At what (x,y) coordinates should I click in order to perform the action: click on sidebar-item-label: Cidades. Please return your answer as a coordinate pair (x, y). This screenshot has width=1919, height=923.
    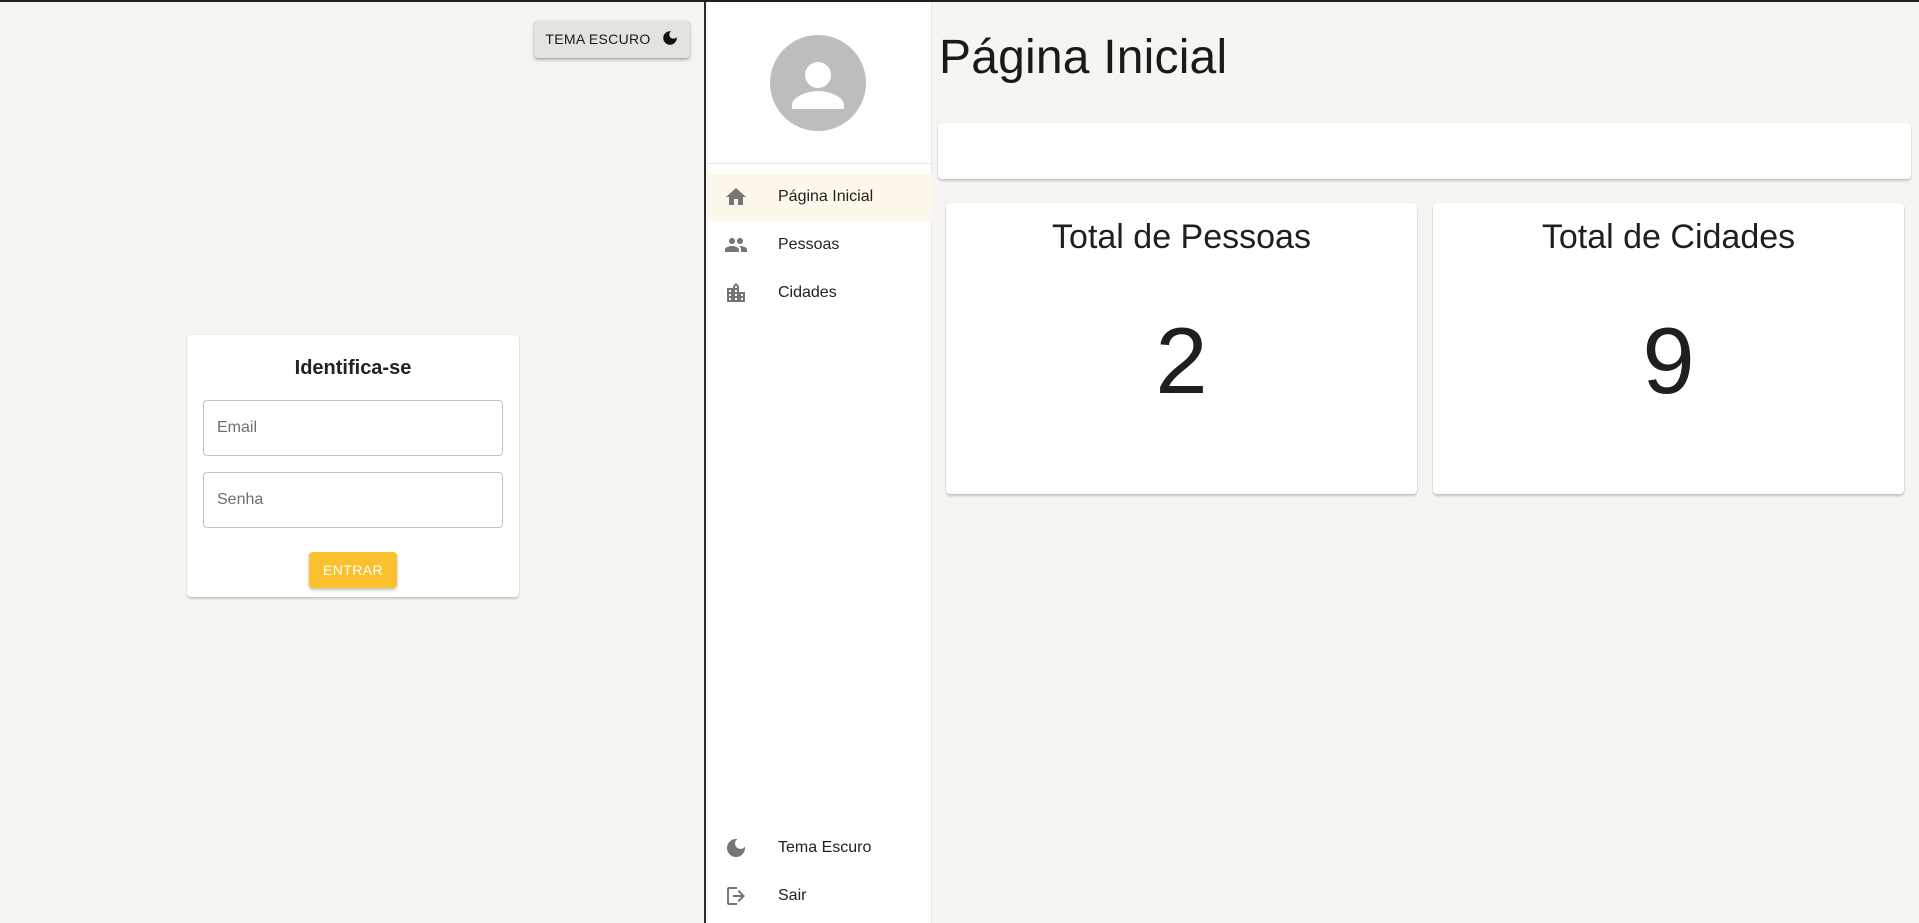
    Looking at the image, I should click on (807, 292).